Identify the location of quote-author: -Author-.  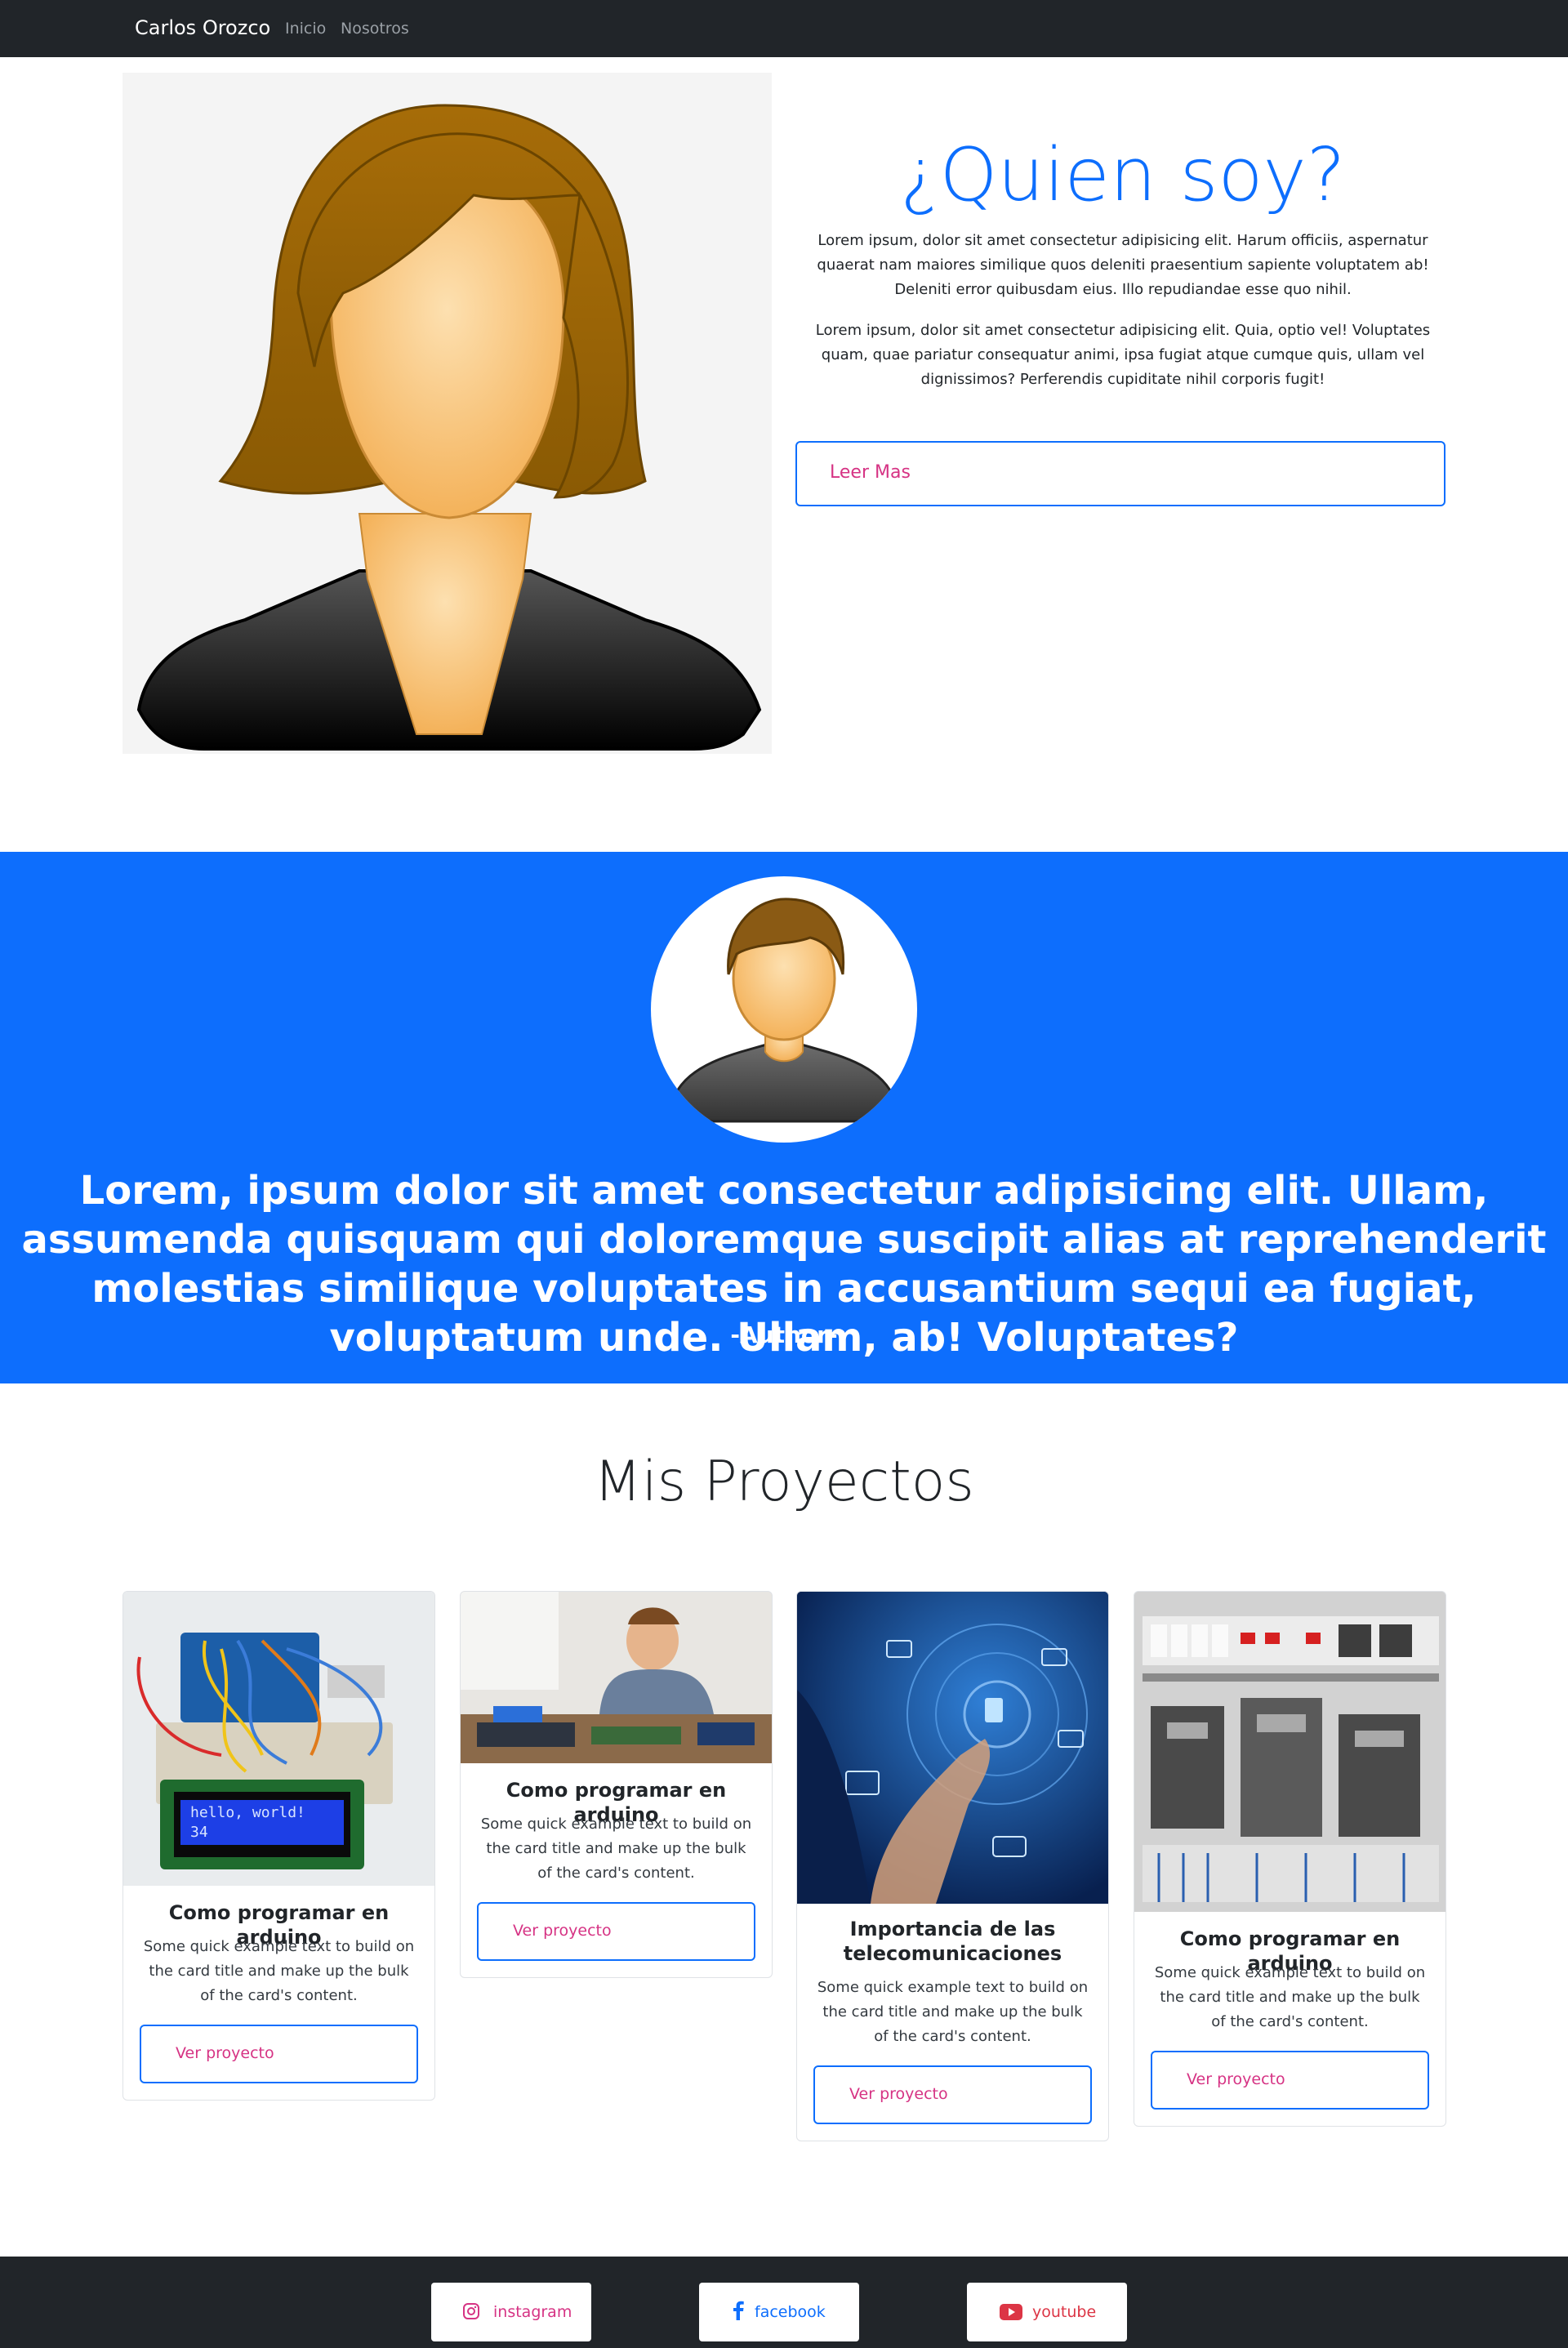
(784, 1334).